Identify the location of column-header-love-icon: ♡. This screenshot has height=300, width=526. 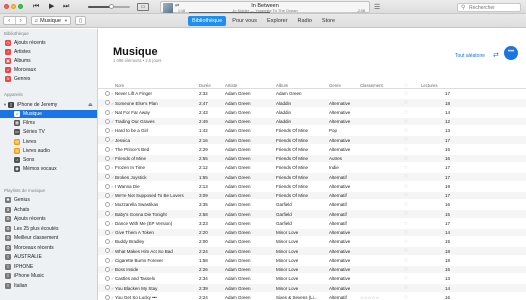
(406, 86).